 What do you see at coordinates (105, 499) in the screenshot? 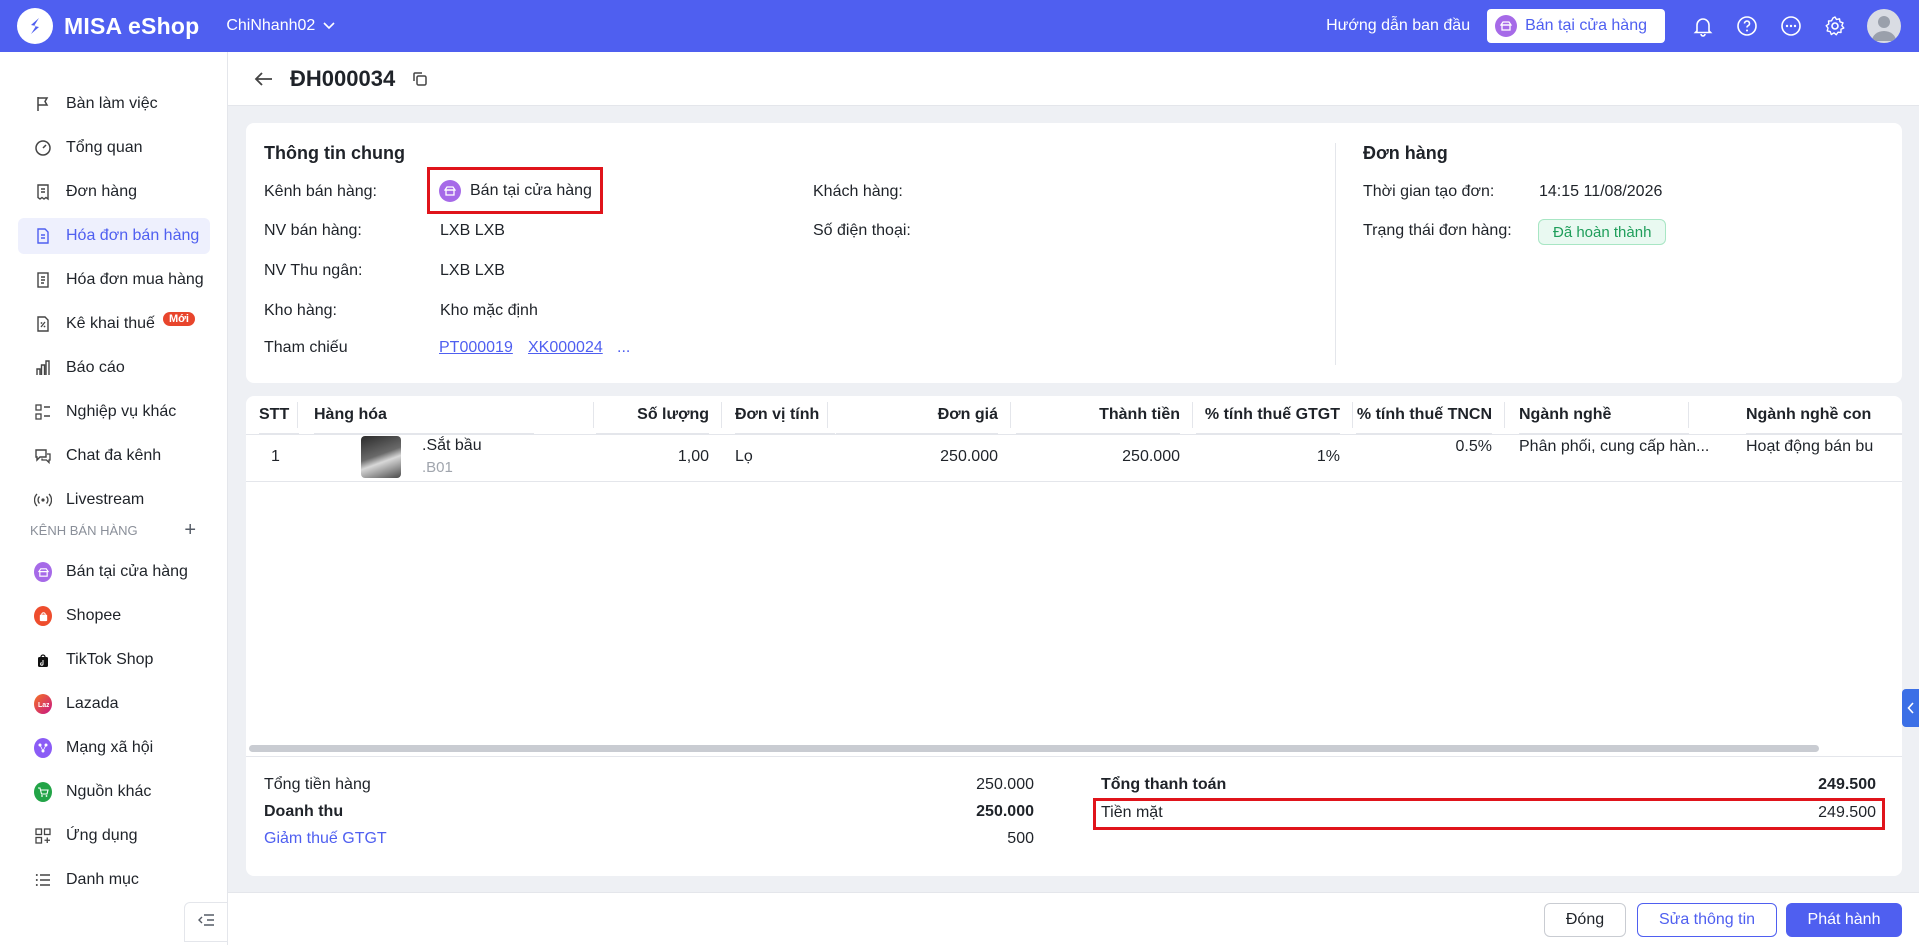
I see `sidebar-item-label: Livestream` at bounding box center [105, 499].